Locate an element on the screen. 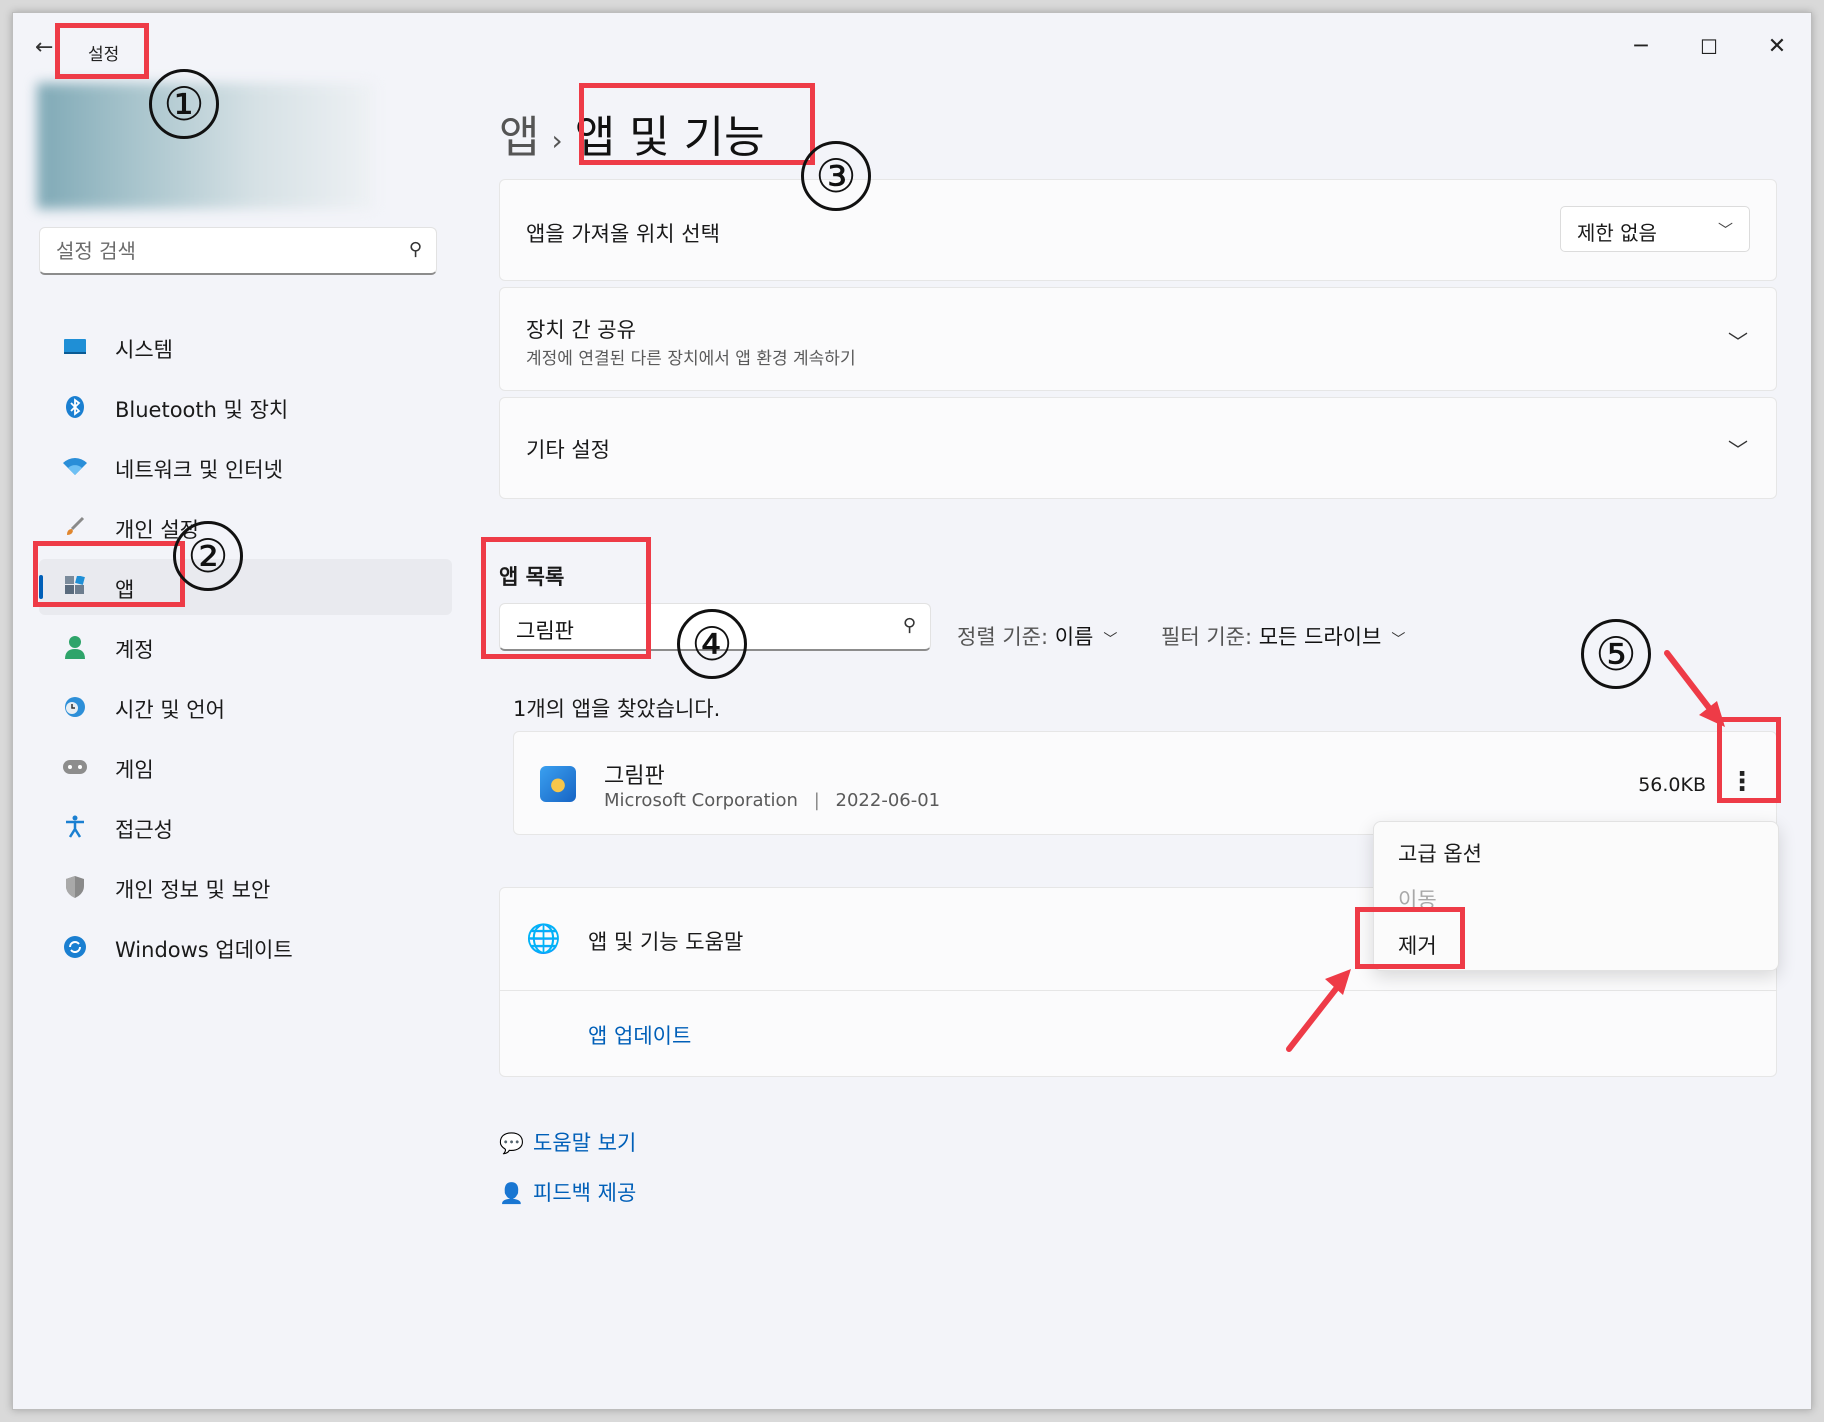 This screenshot has height=1422, width=1824. arrow-to-more-button is located at coordinates (1694, 688).